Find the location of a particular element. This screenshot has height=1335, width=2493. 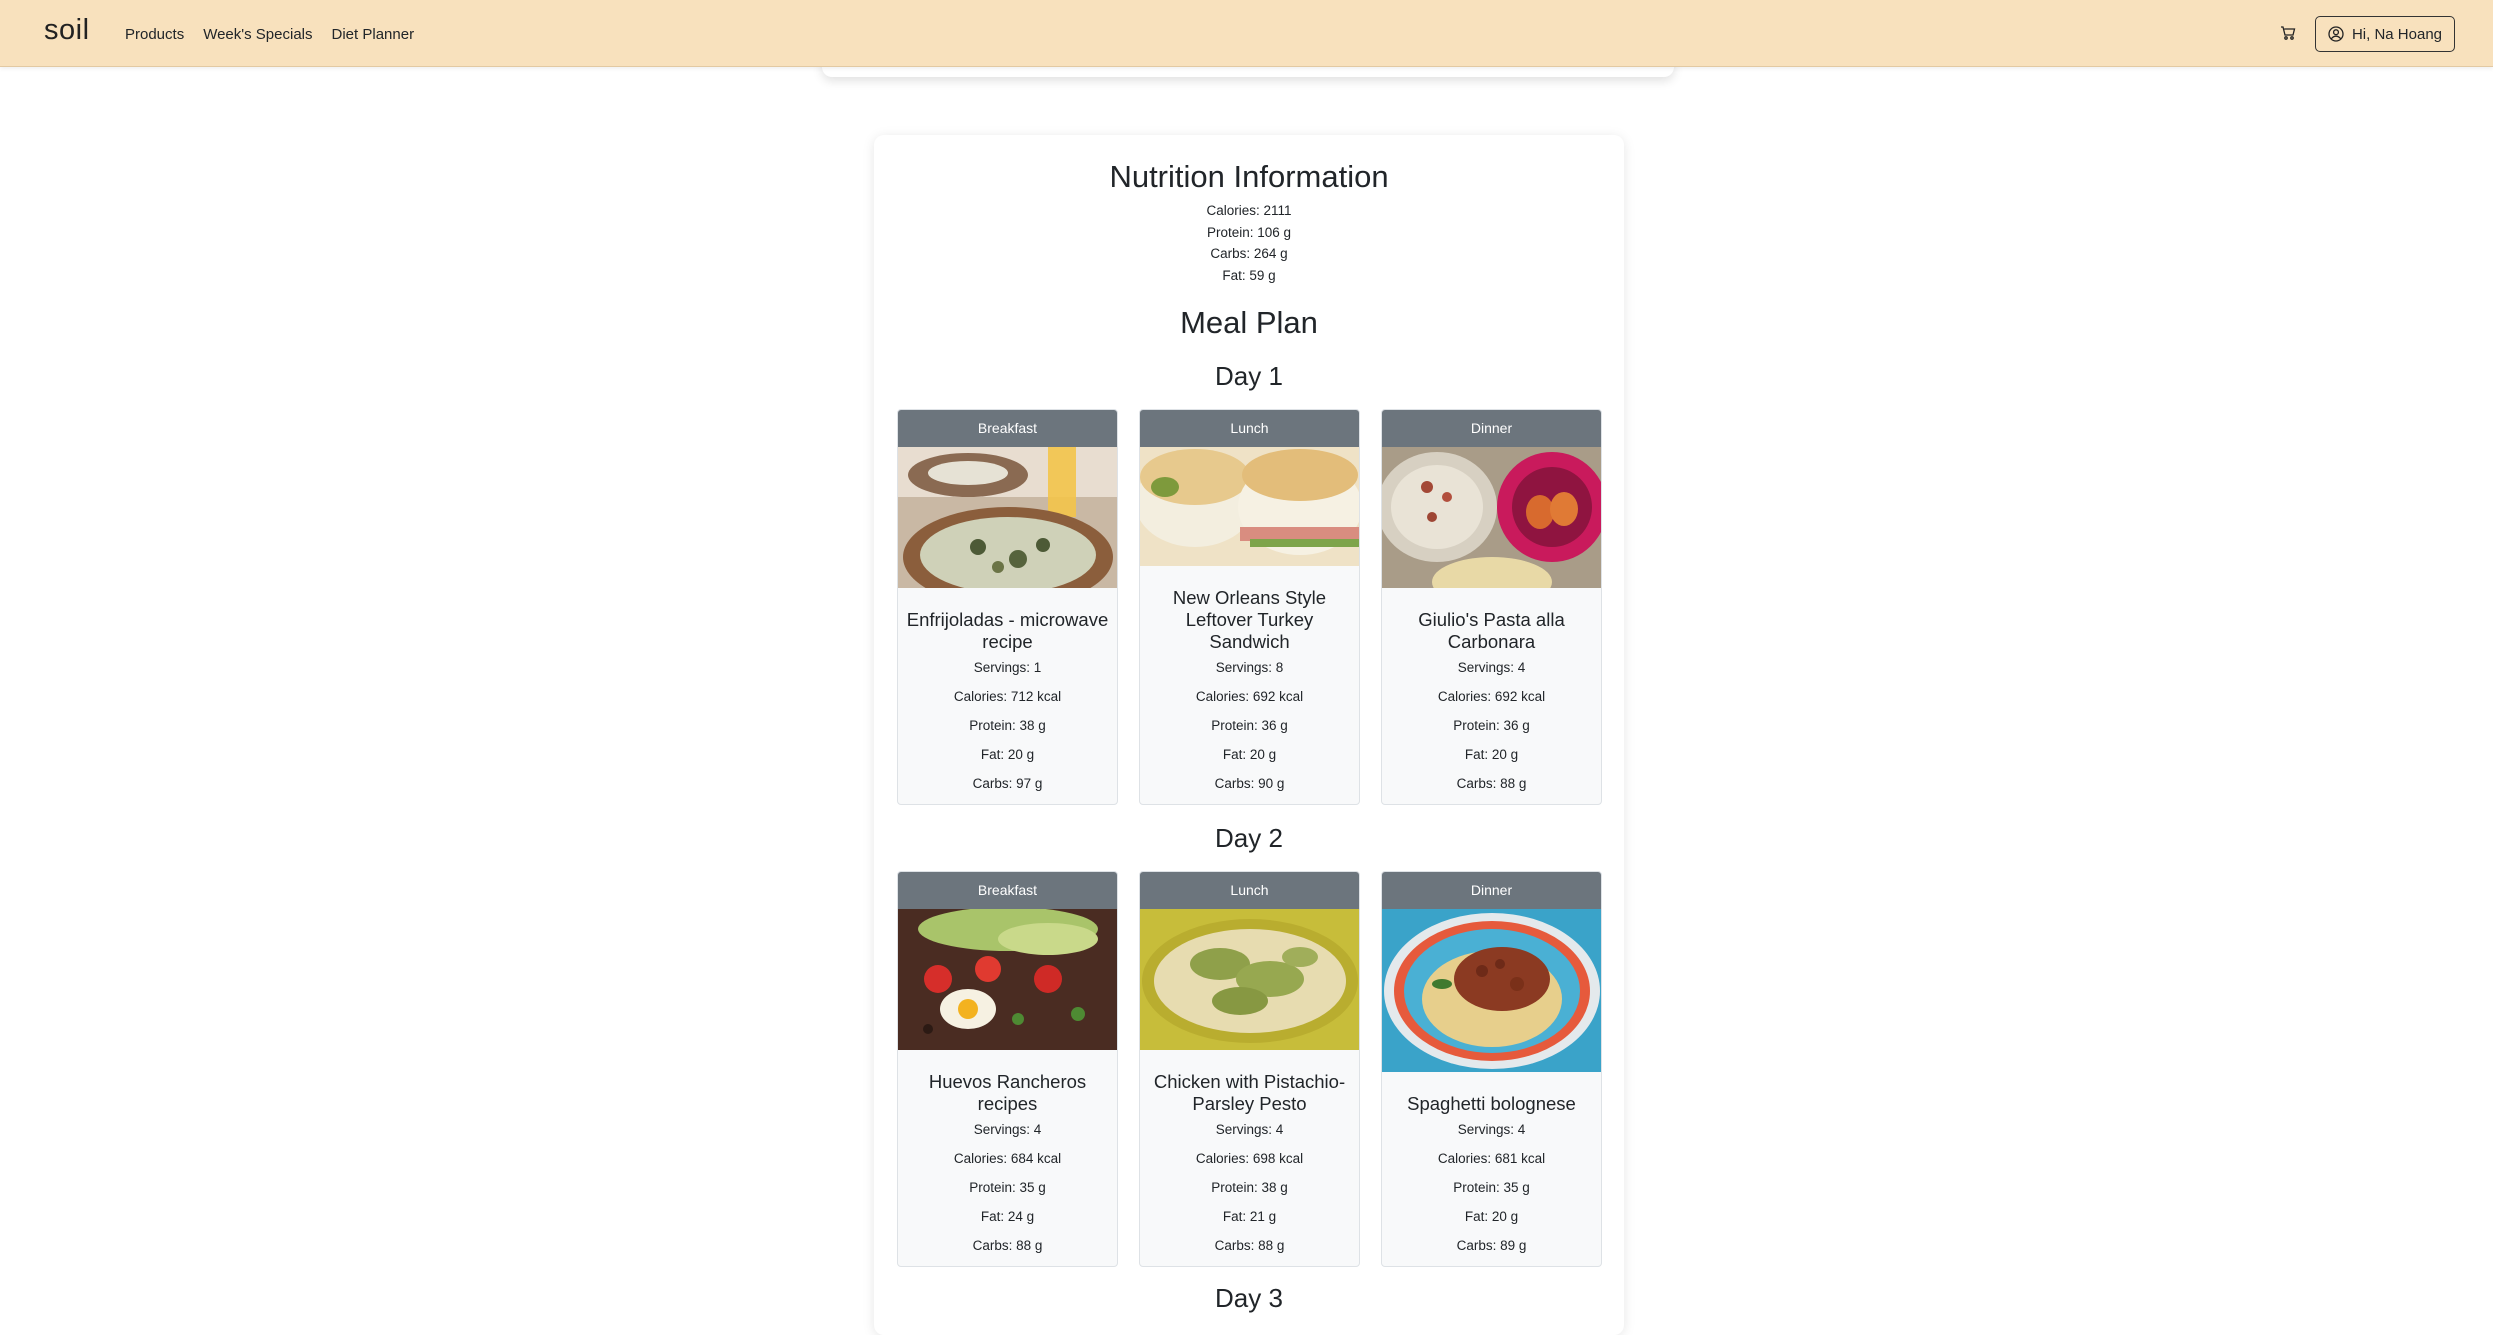

brand-logo: soil is located at coordinates (67, 30).